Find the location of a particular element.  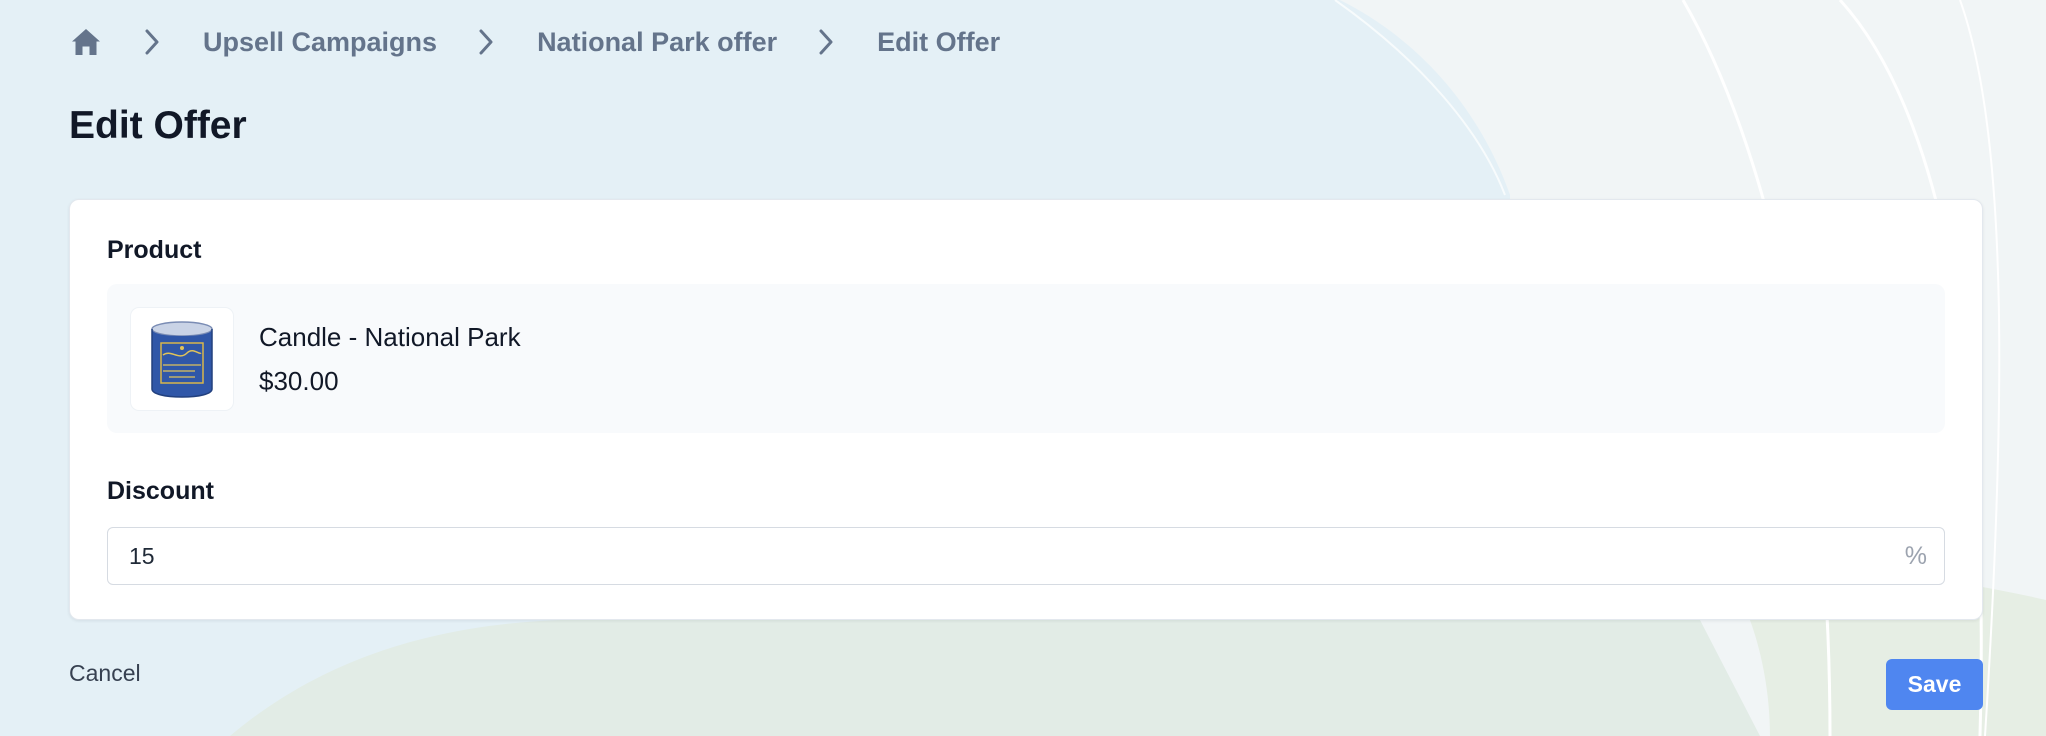

breadcrumb-current: Edit Offer is located at coordinates (939, 41).